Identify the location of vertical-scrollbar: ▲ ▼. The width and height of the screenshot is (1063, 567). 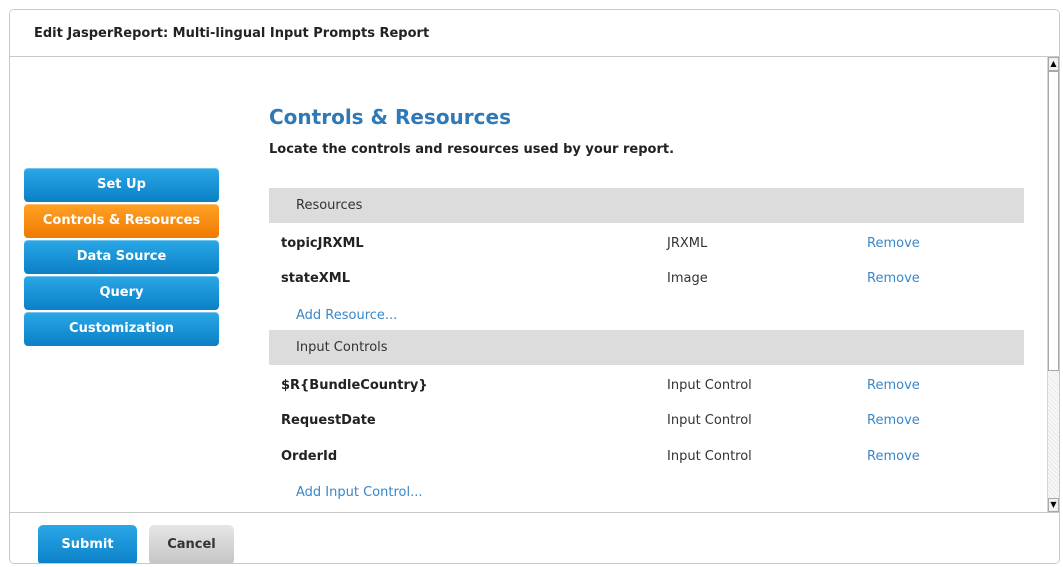
(1053, 284).